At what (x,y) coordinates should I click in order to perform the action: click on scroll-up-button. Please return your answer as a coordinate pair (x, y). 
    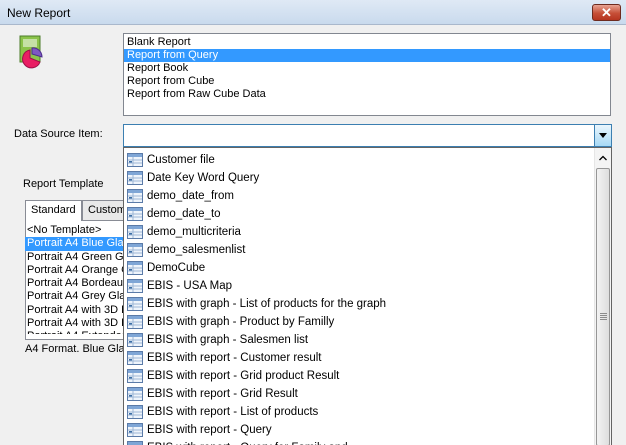
    Looking at the image, I should click on (603, 158).